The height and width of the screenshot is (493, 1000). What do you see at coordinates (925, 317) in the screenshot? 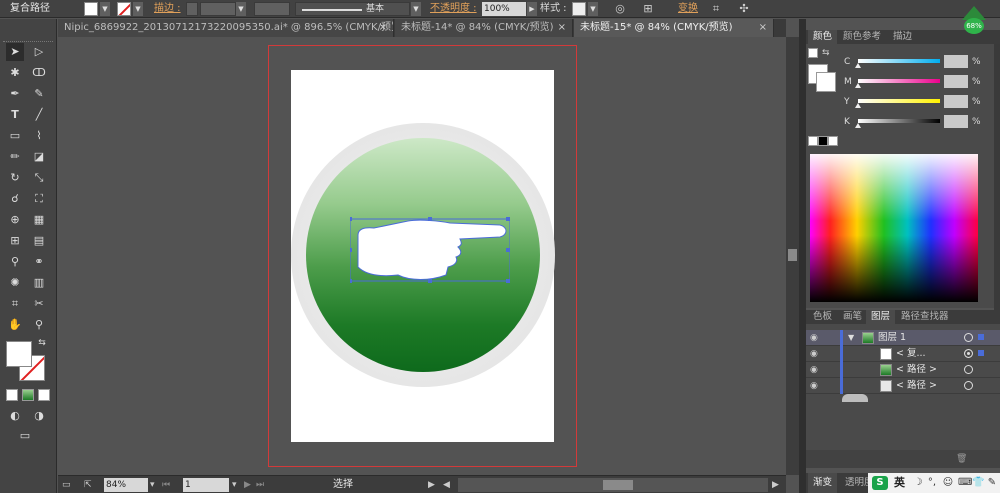
I see `tab-pathfinder: 路径查找器` at bounding box center [925, 317].